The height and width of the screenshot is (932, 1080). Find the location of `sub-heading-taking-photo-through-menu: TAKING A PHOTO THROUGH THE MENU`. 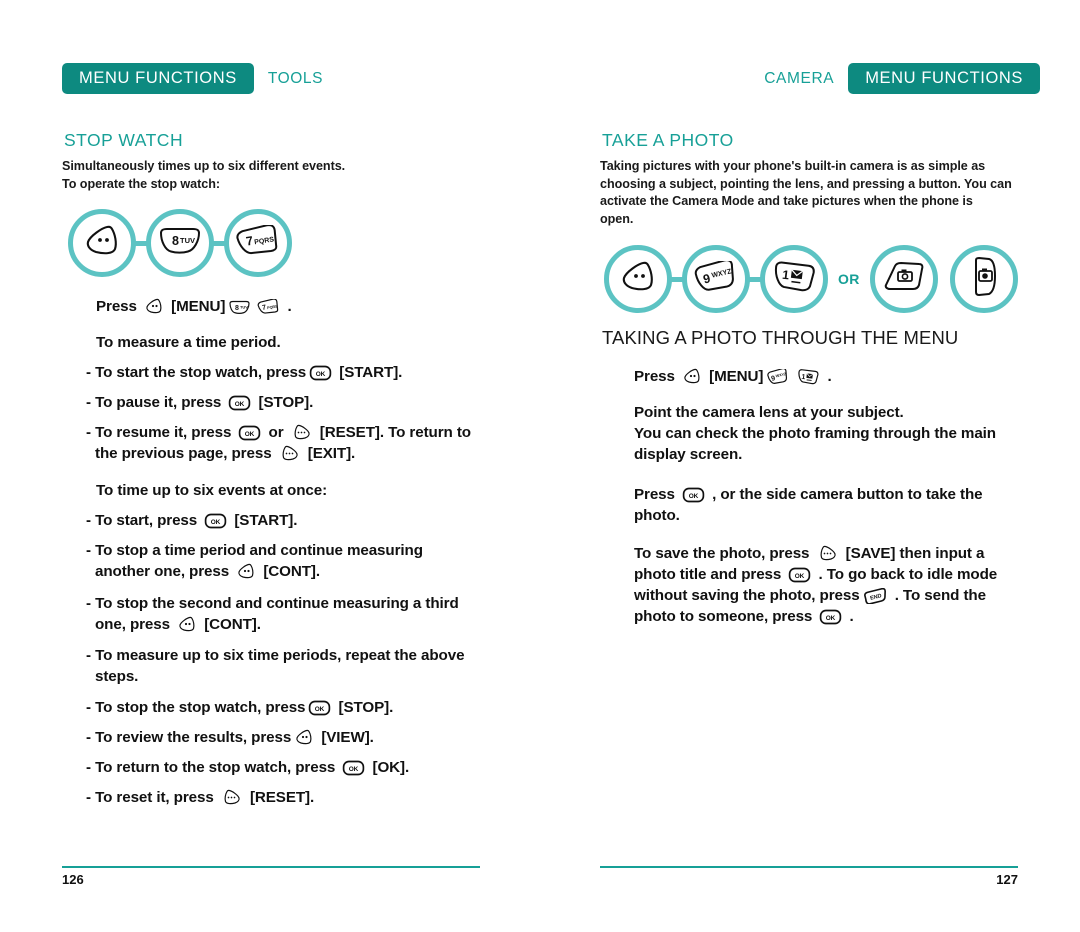

sub-heading-taking-photo-through-menu: TAKING A PHOTO THROUGH THE MENU is located at coordinates (780, 337).